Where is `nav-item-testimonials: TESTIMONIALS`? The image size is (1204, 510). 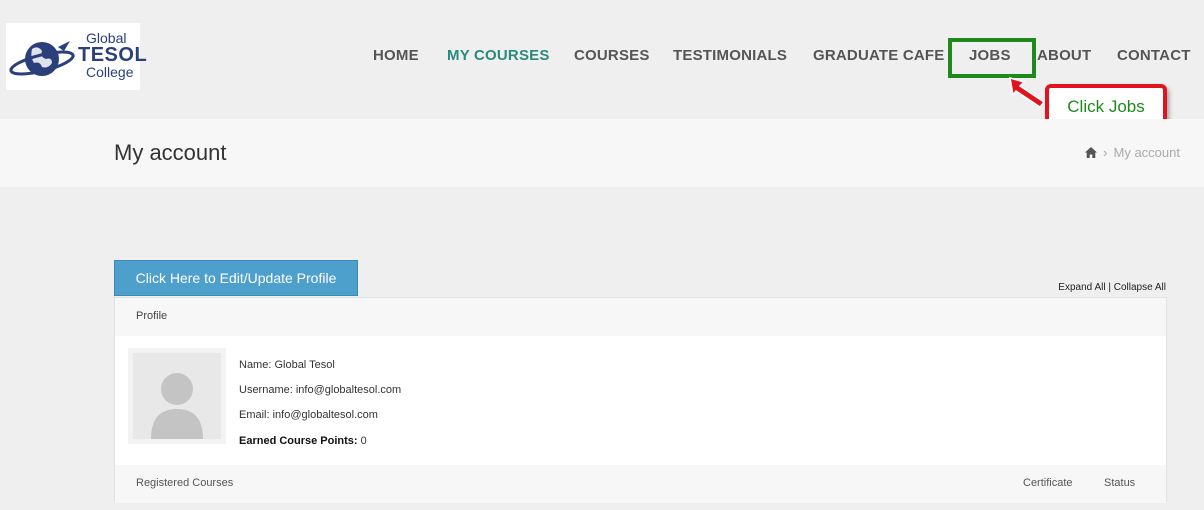 nav-item-testimonials: TESTIMONIALS is located at coordinates (730, 55).